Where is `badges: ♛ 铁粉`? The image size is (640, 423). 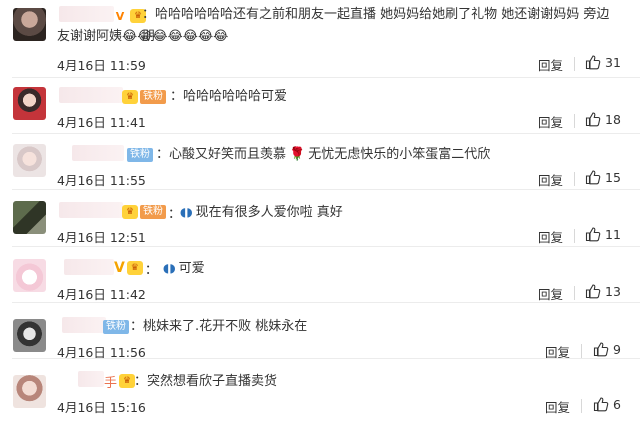 badges: ♛ 铁粉 is located at coordinates (144, 97).